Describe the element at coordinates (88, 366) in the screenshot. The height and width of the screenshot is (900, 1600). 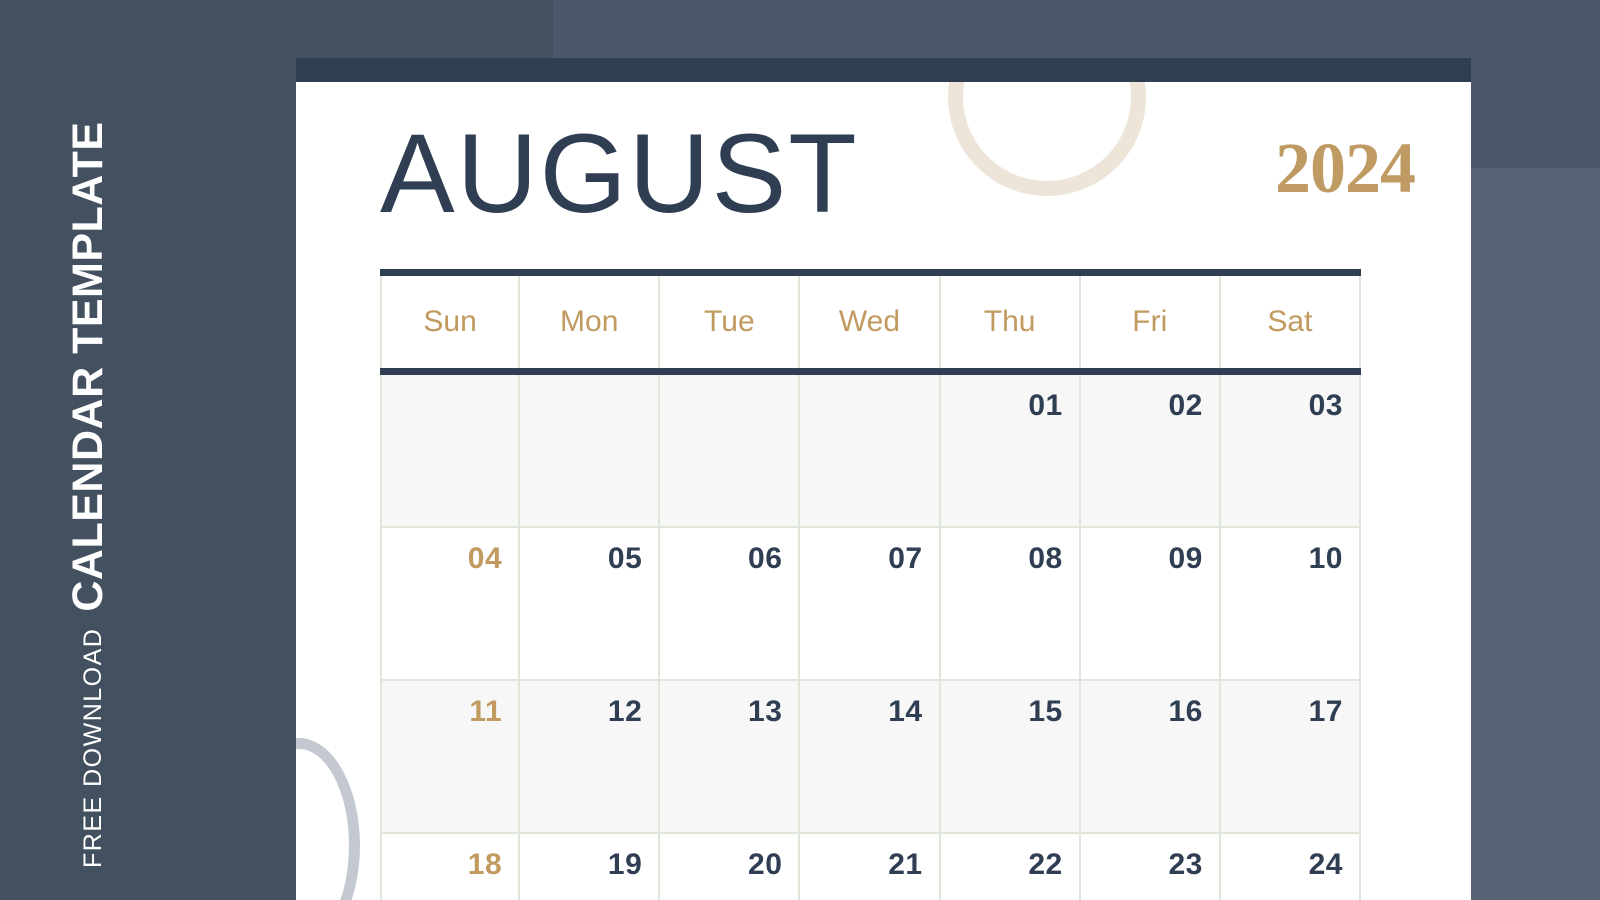
I see `sidebar-title: CALENDAR TEMPLATE` at that location.